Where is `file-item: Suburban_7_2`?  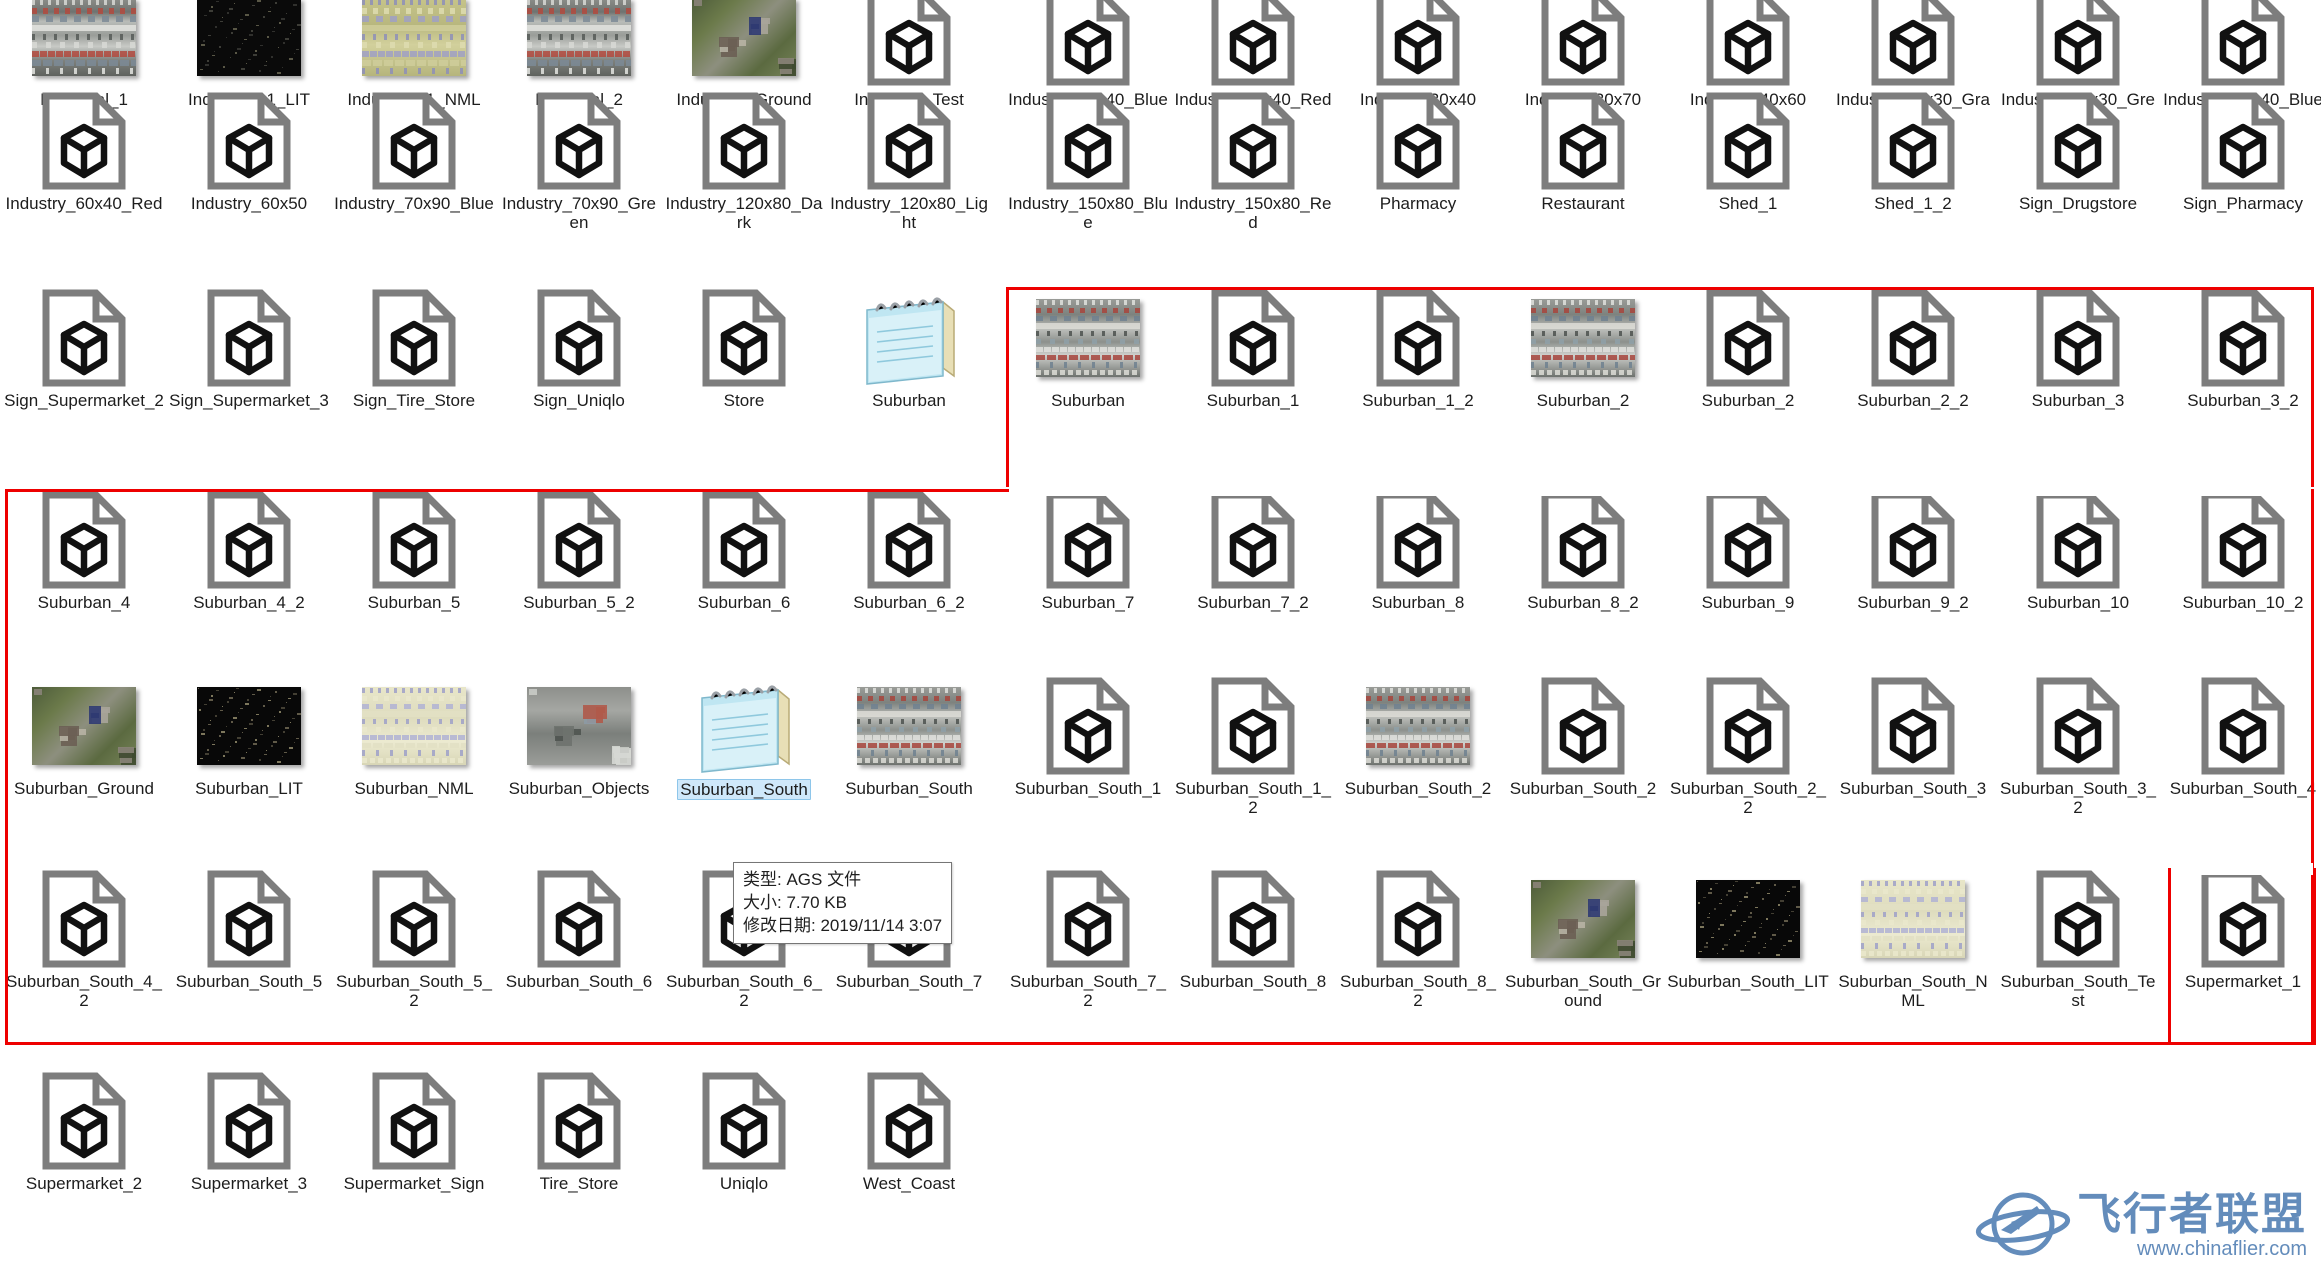
file-item: Suburban_7_2 is located at coordinates (1253, 550).